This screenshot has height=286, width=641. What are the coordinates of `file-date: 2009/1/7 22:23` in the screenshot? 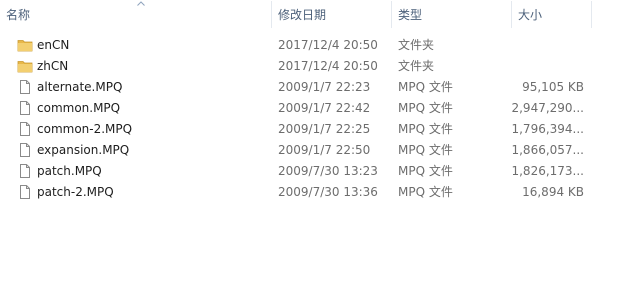 It's located at (324, 87).